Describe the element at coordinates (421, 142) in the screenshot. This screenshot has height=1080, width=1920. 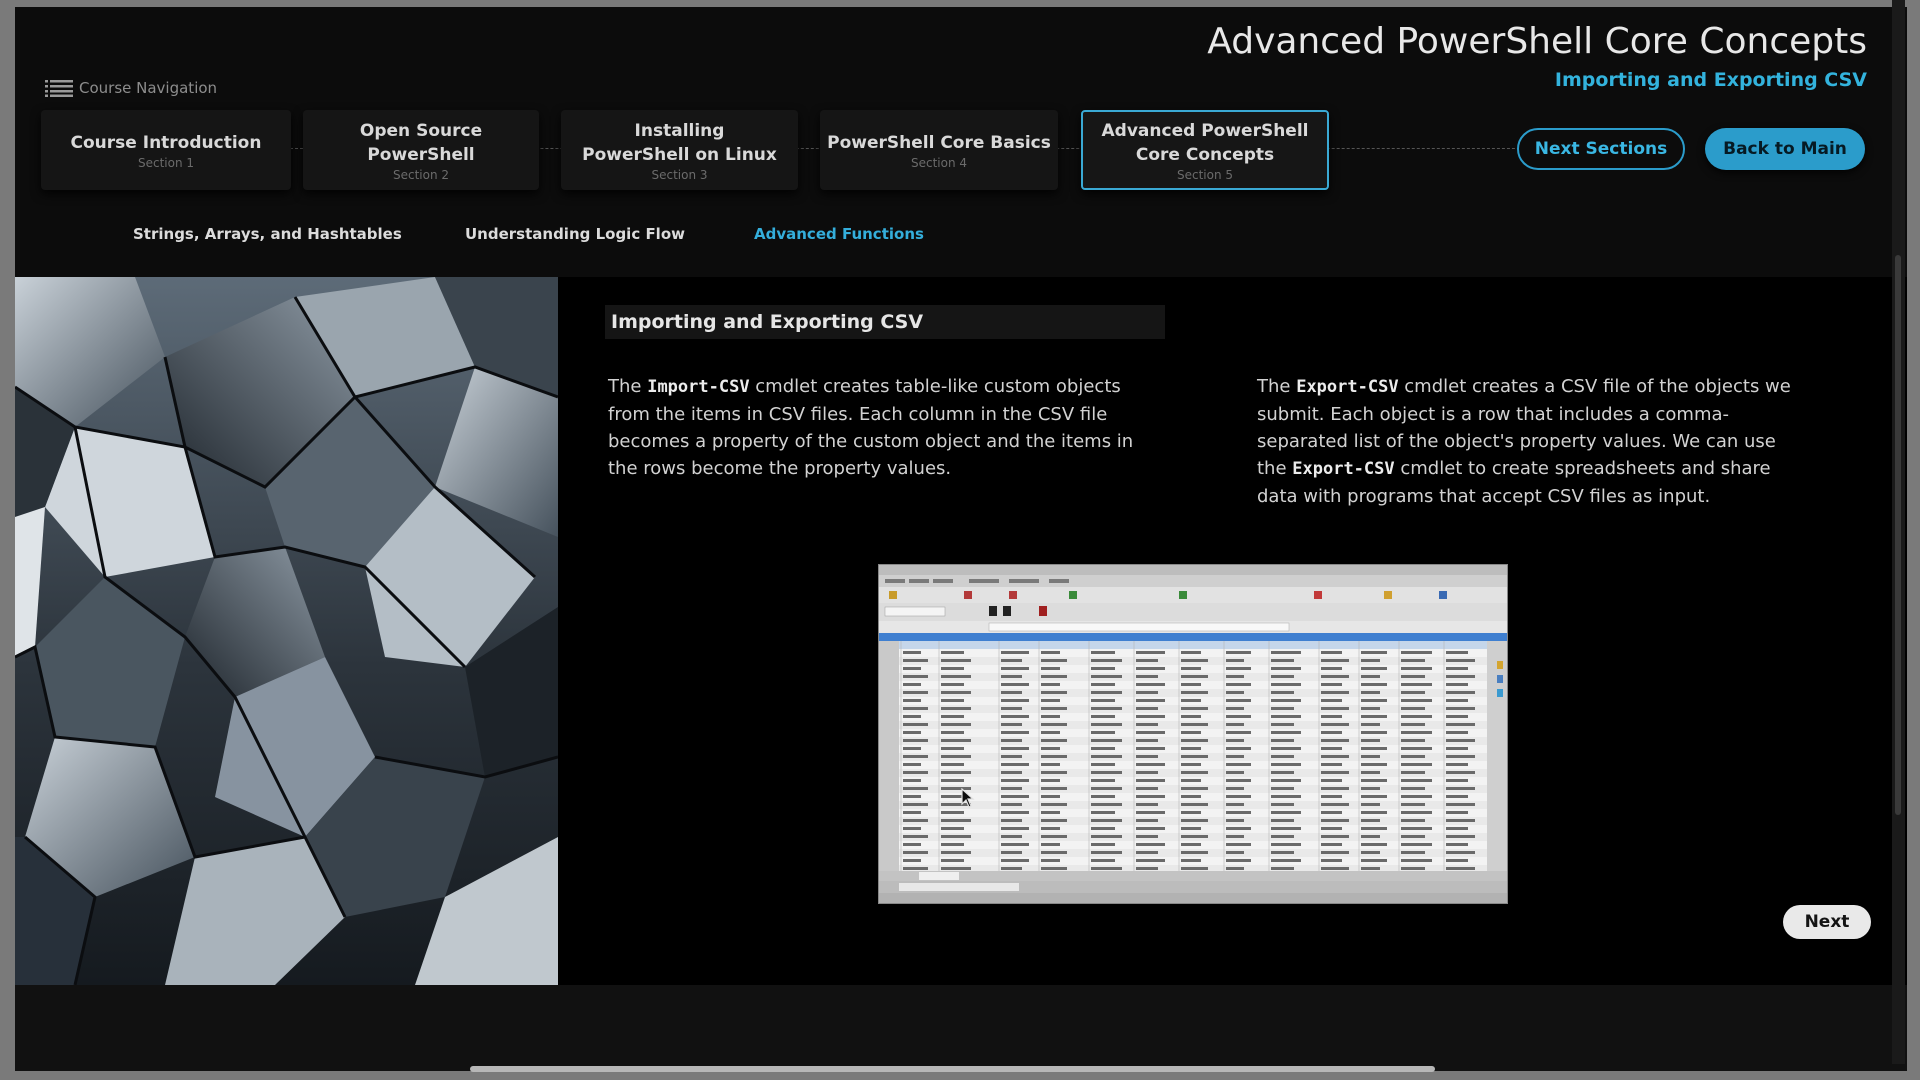
I see `section-title: Open Source PowerShell` at that location.